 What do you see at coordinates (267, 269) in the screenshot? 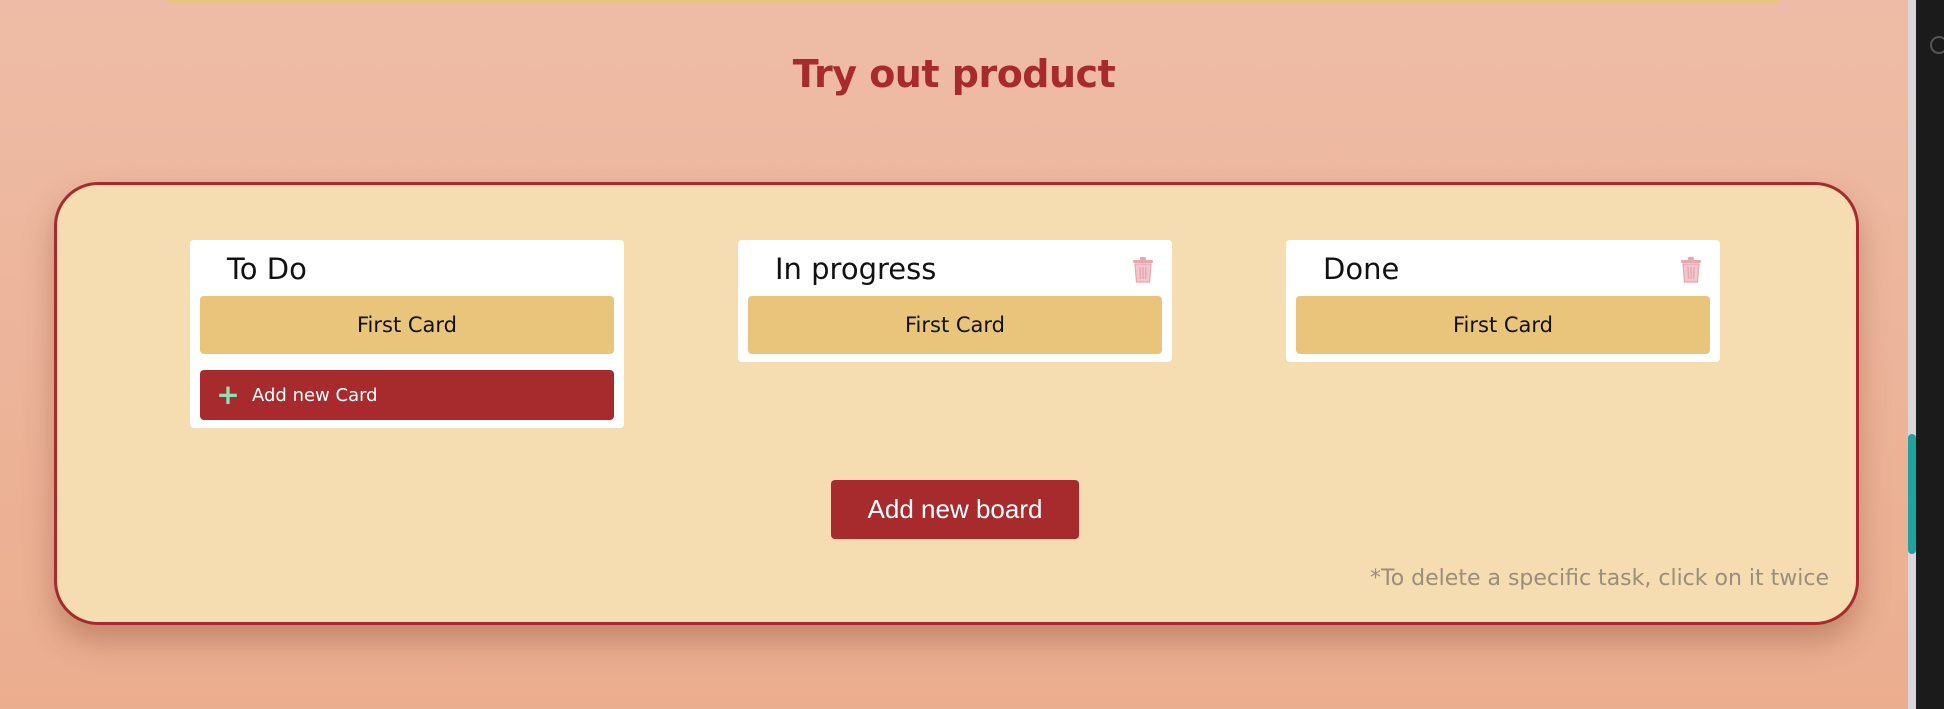
I see `board-title: To Do` at bounding box center [267, 269].